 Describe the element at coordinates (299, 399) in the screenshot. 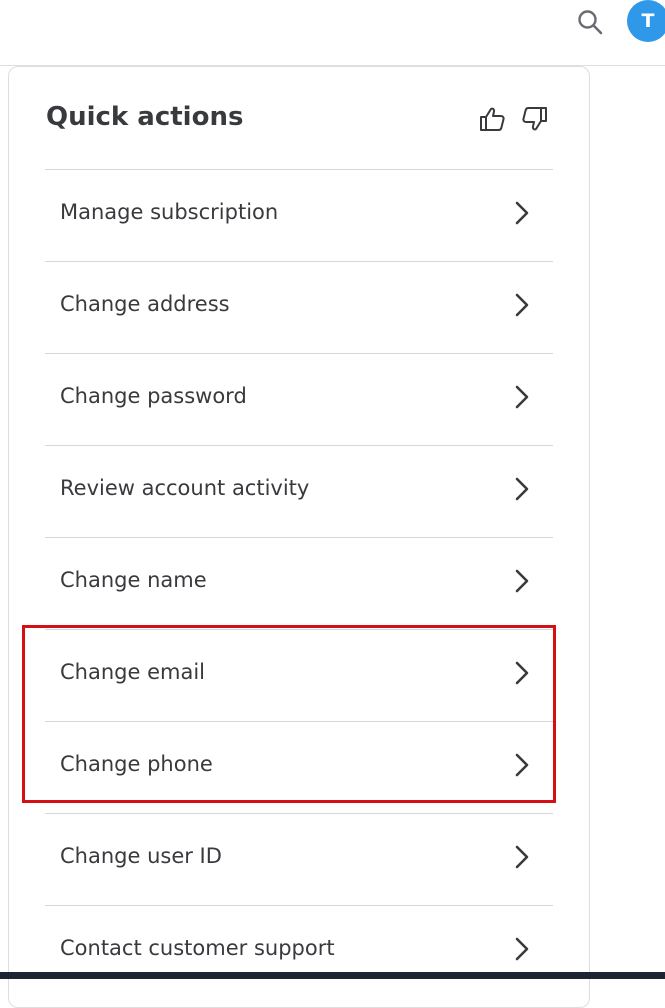

I see `action-change-password: Change password` at that location.